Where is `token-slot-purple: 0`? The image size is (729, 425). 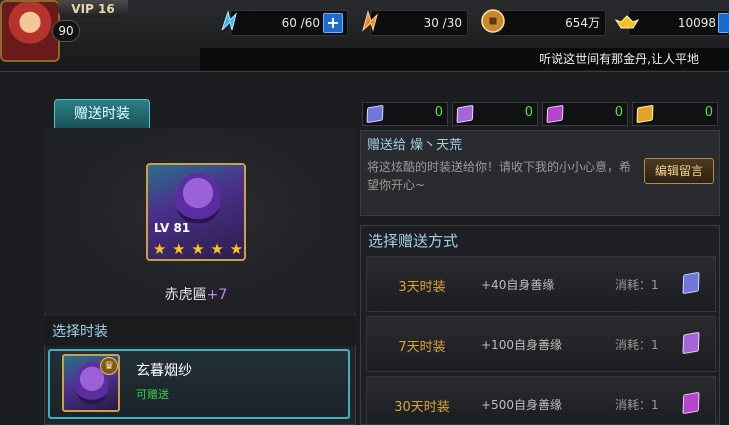 token-slot-purple: 0 is located at coordinates (585, 114).